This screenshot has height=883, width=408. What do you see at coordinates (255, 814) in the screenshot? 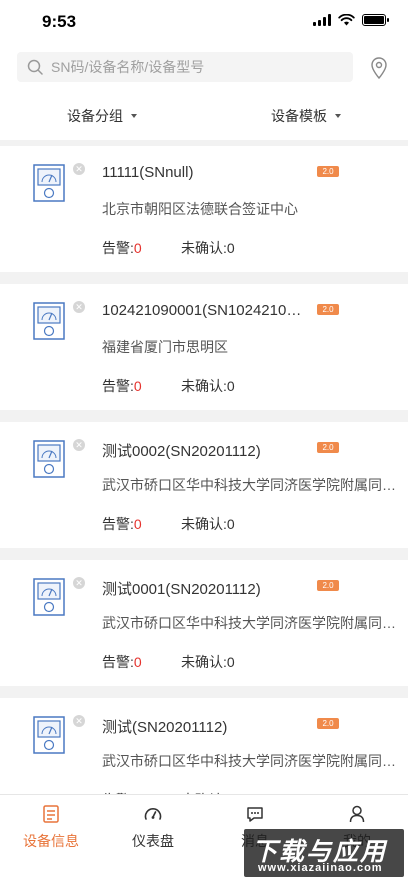
I see `message-icon` at bounding box center [255, 814].